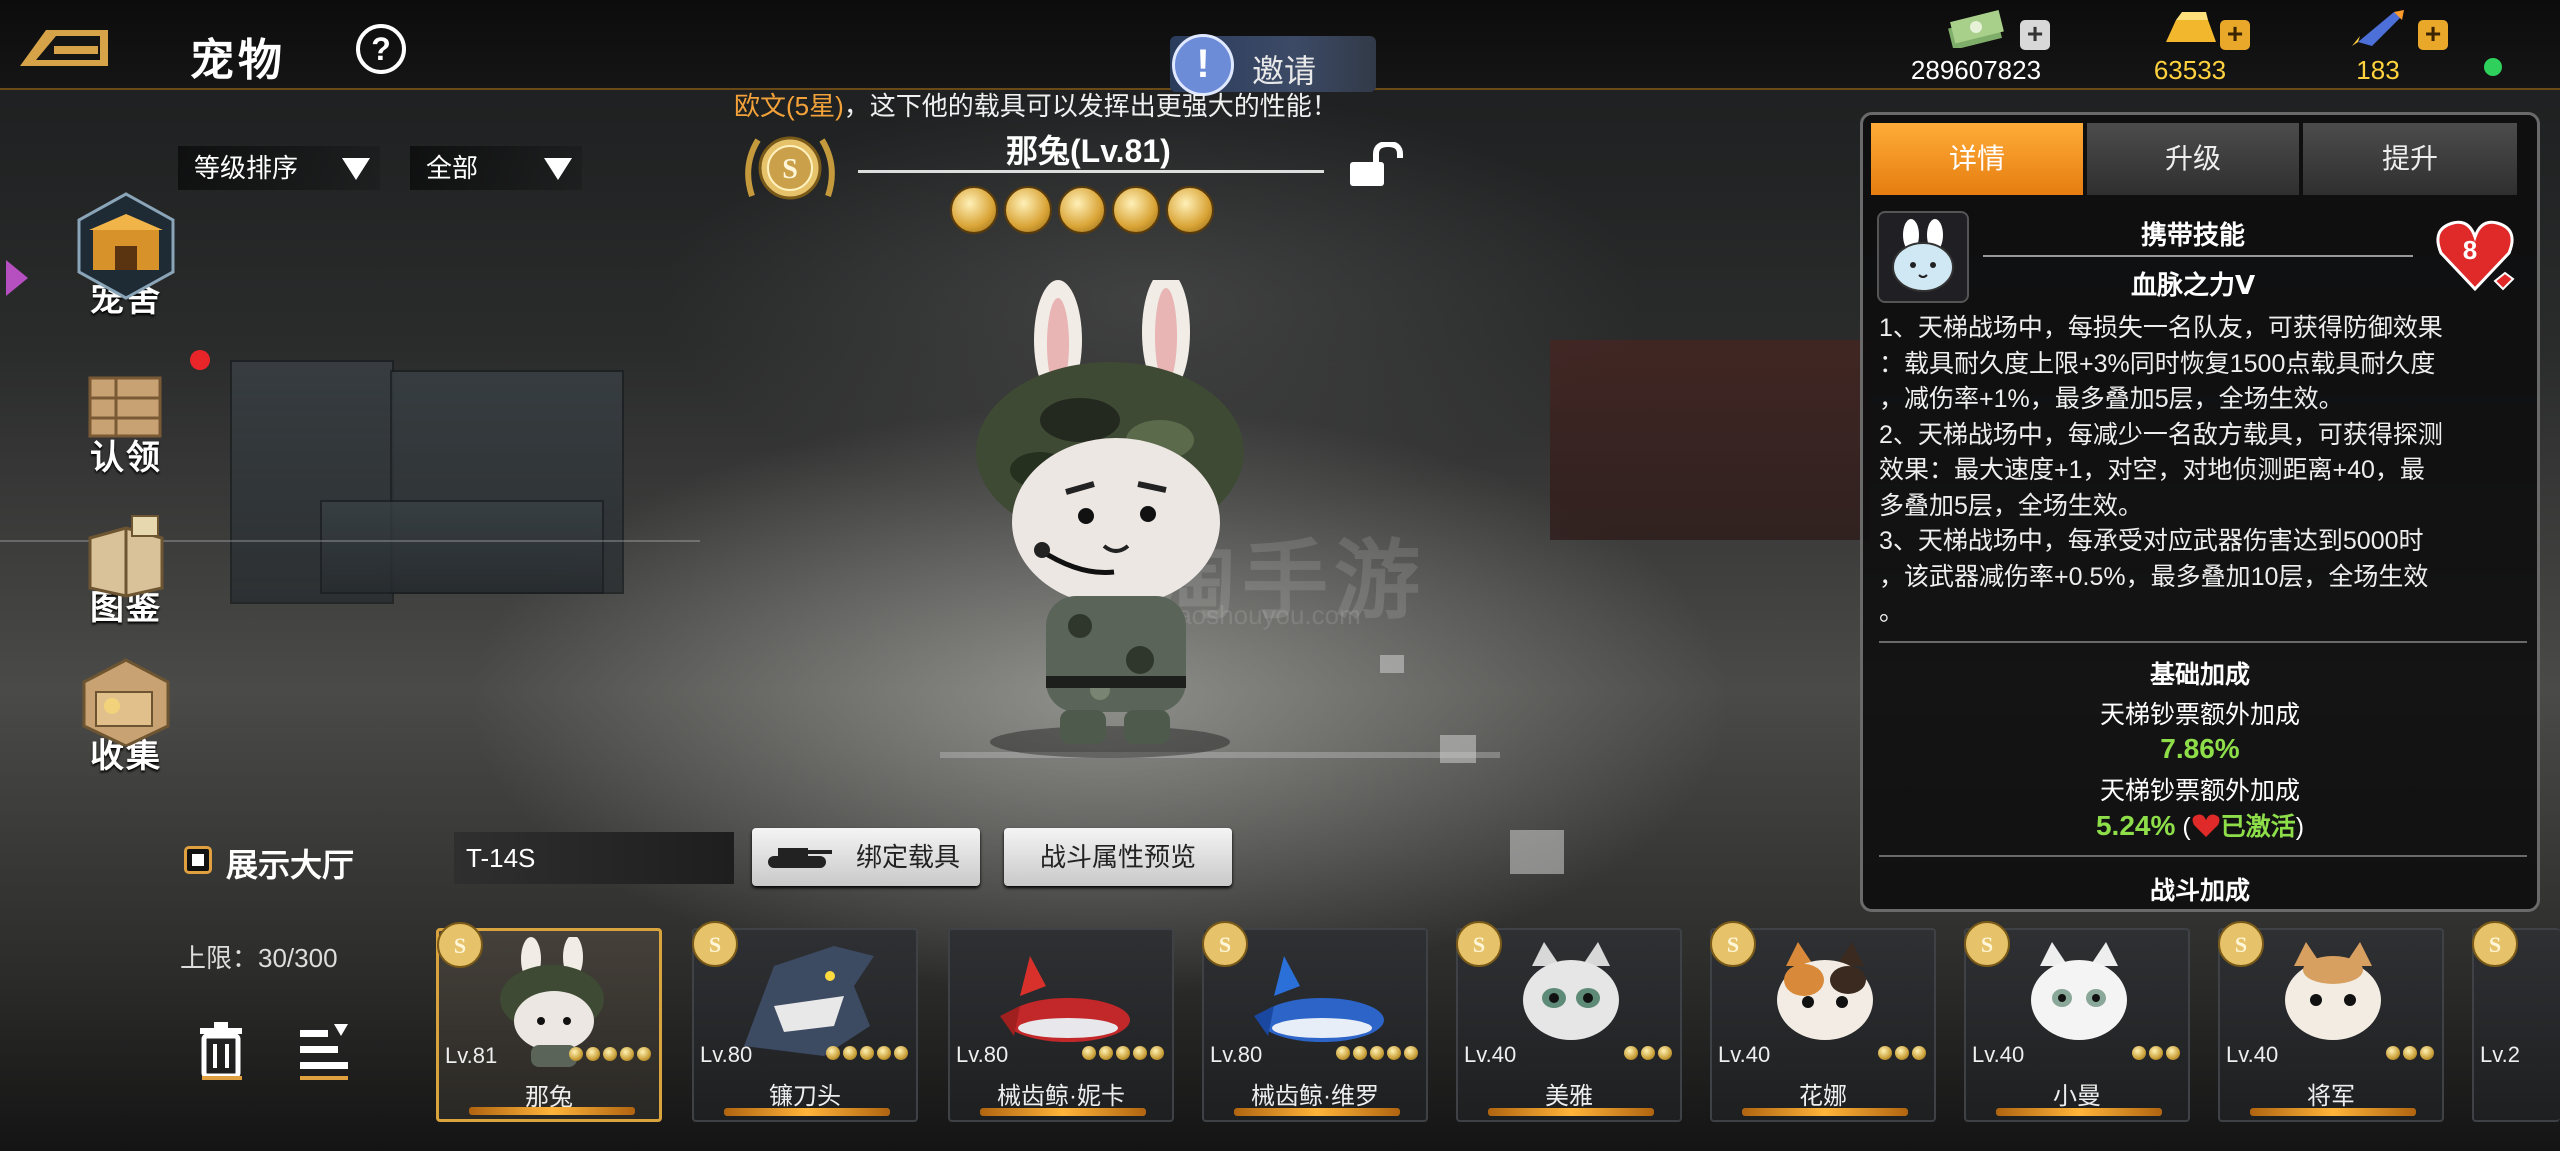  Describe the element at coordinates (2193, 159) in the screenshot. I see `tab-upgrade: 升级` at that location.